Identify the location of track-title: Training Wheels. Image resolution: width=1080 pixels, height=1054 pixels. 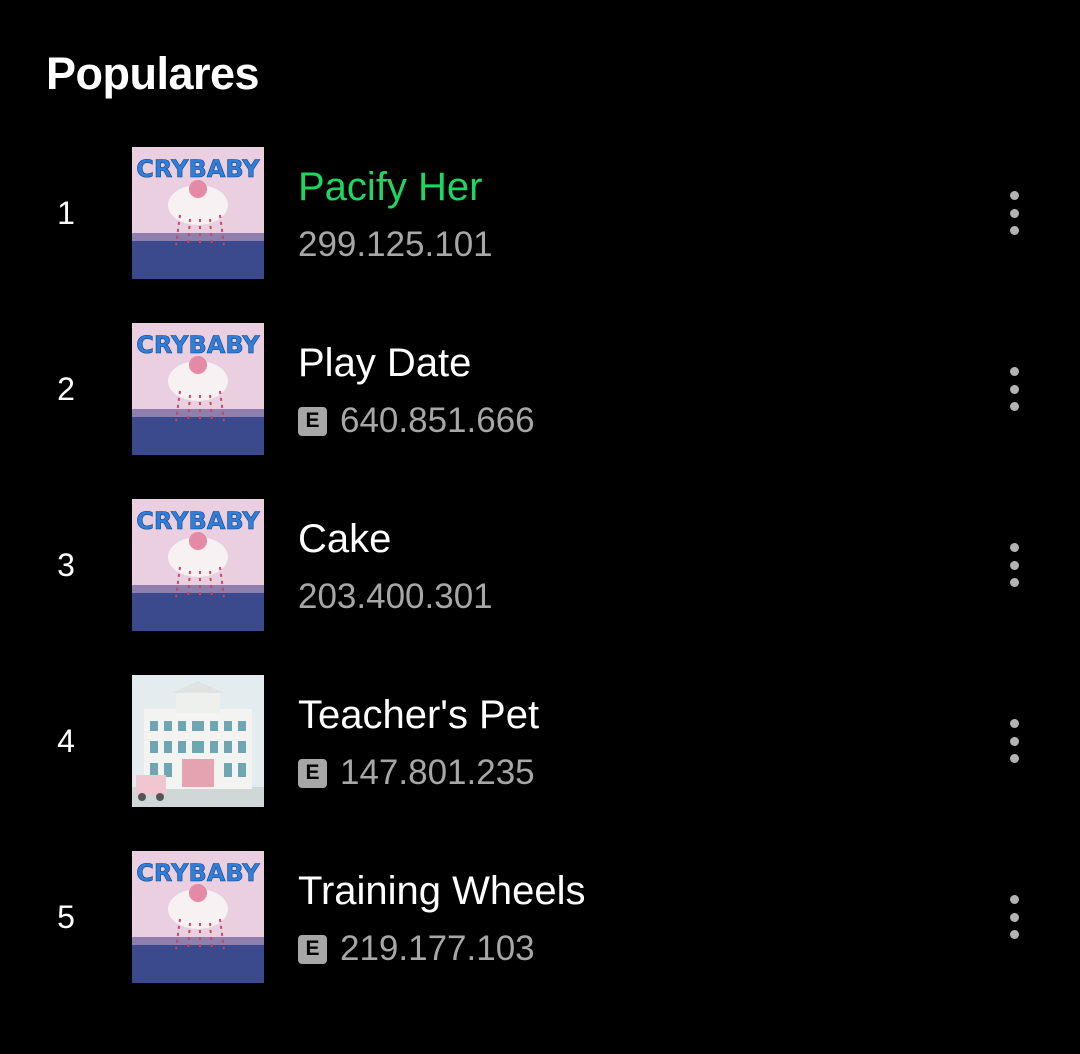
(442, 891).